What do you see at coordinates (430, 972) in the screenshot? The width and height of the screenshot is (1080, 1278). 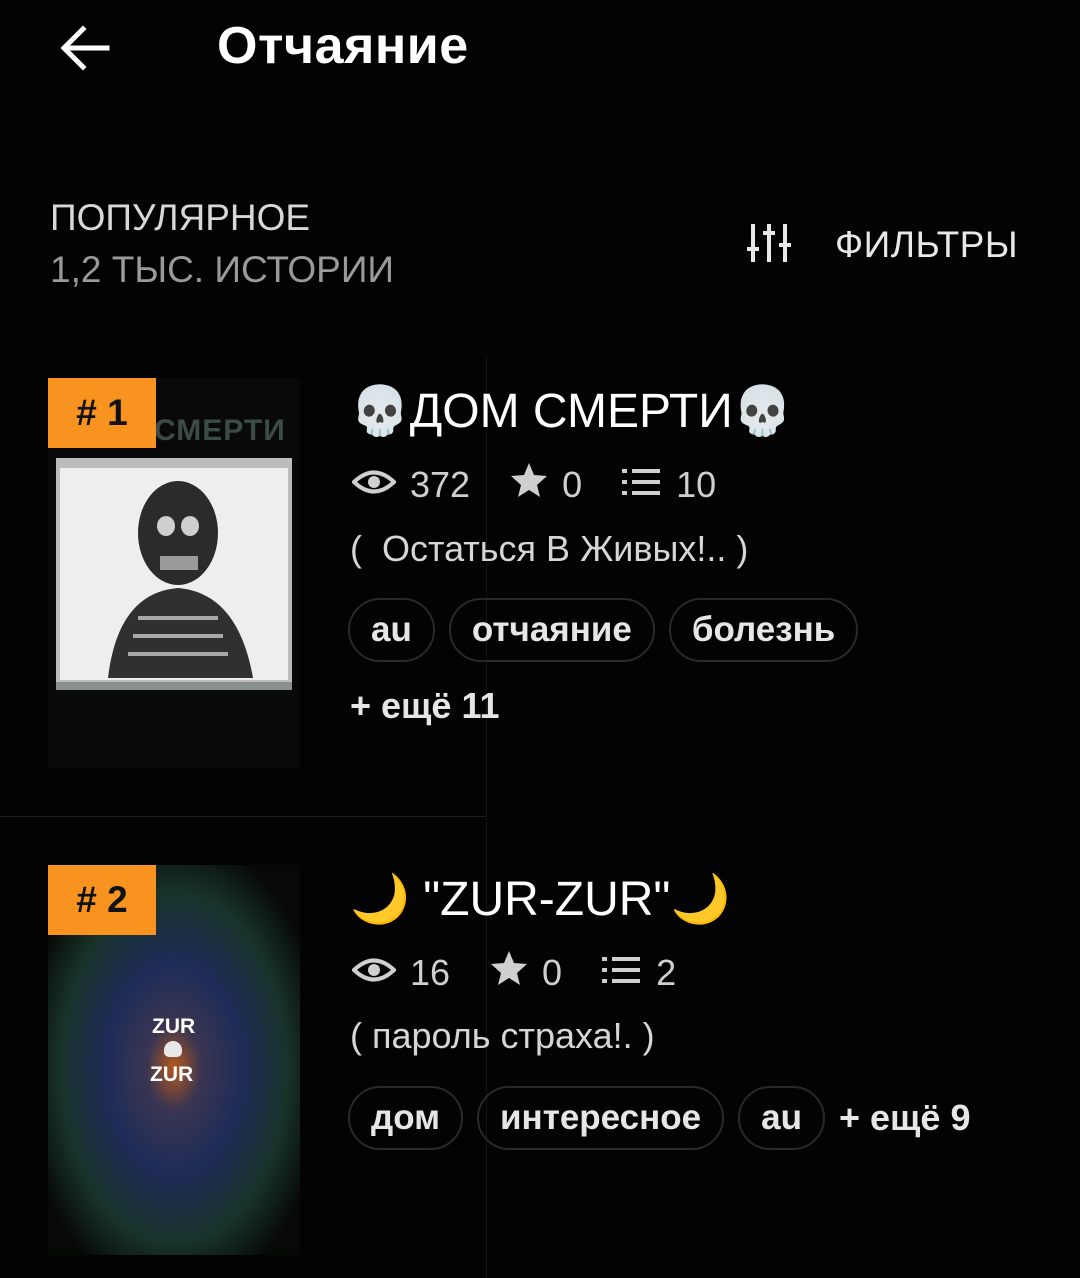 I see `views-count: 16` at bounding box center [430, 972].